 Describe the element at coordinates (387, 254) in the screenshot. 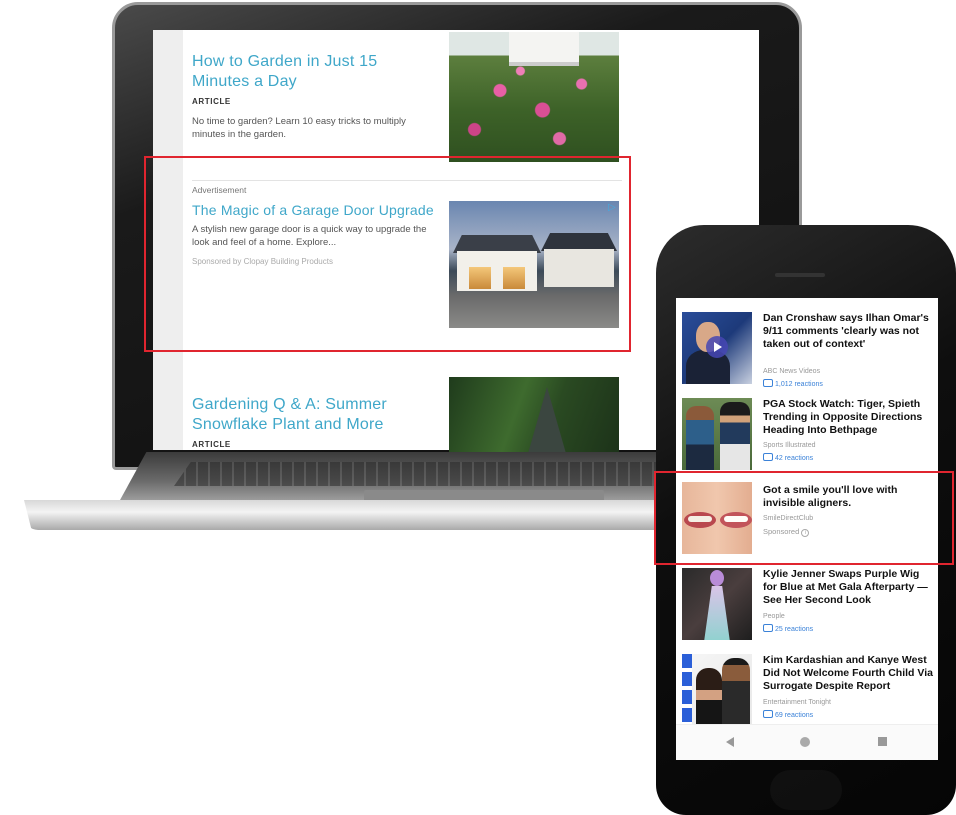

I see `ad-highlight-box-laptop` at that location.